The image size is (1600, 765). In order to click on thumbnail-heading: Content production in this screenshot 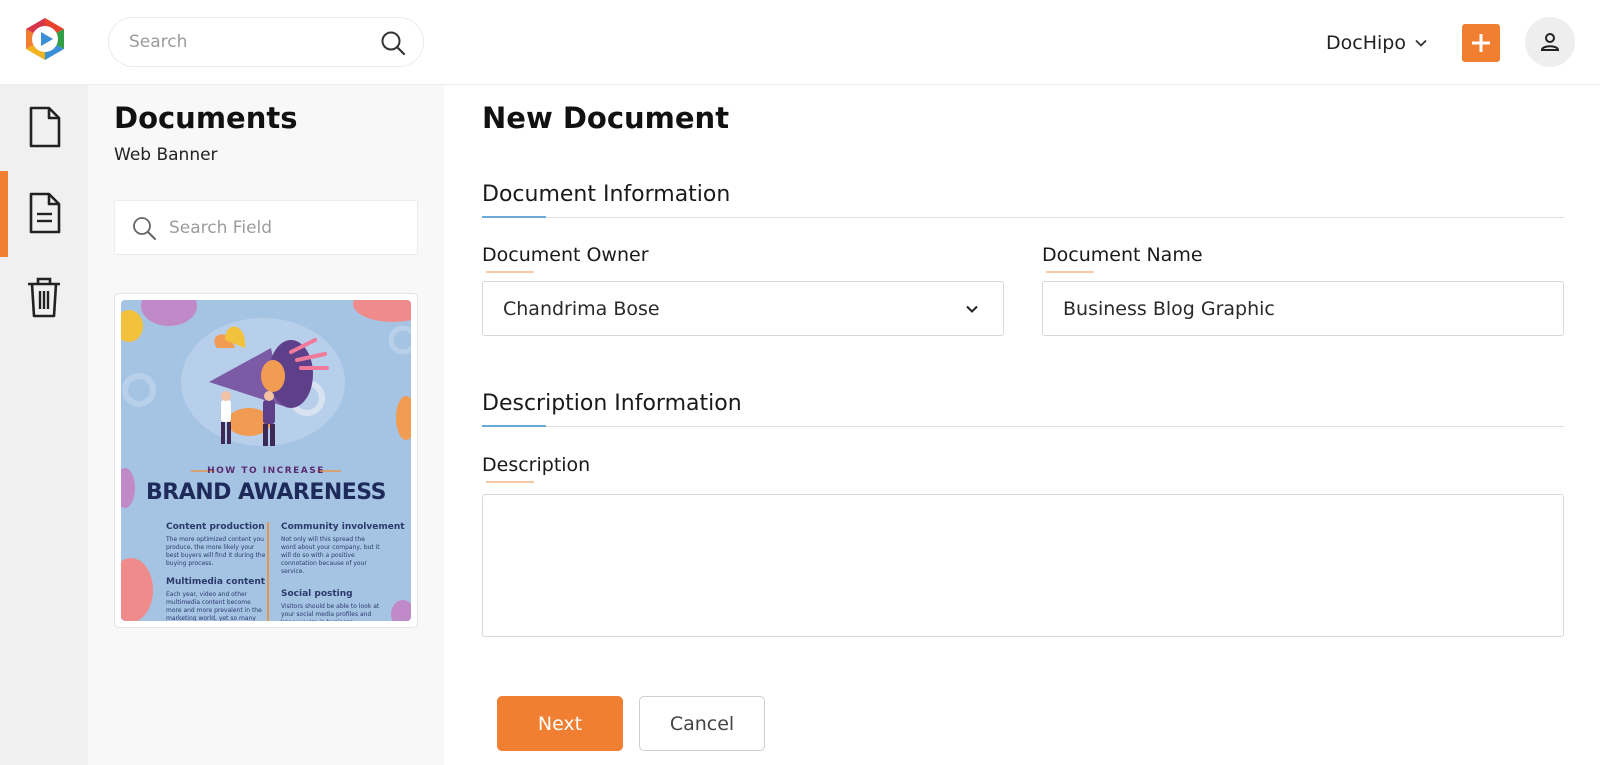, I will do `click(215, 527)`.